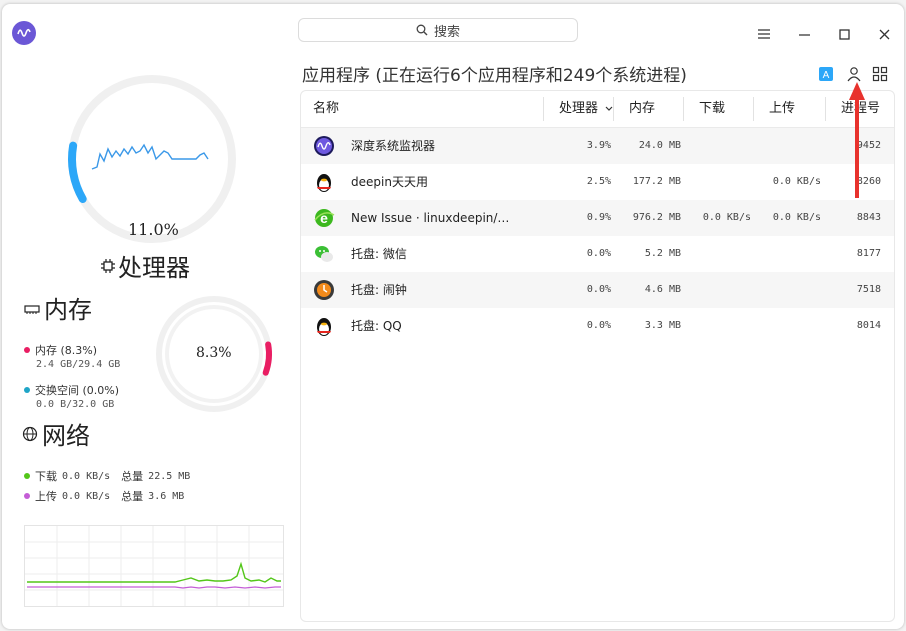 The height and width of the screenshot is (631, 906). Describe the element at coordinates (166, 496) in the screenshot. I see `upload-total: 3.6 MB` at that location.